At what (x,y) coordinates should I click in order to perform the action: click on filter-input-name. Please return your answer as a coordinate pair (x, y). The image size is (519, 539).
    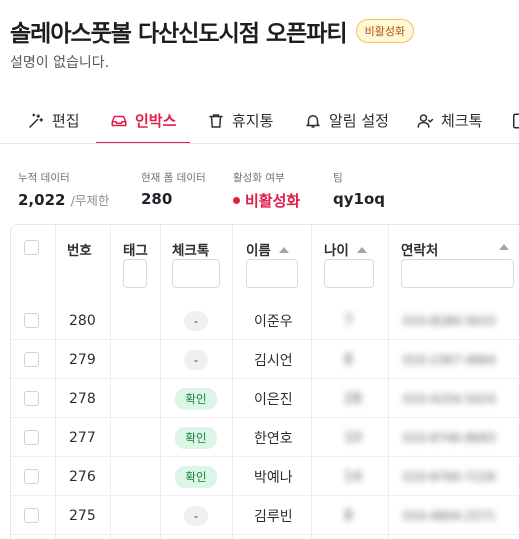
    Looking at the image, I should click on (272, 273).